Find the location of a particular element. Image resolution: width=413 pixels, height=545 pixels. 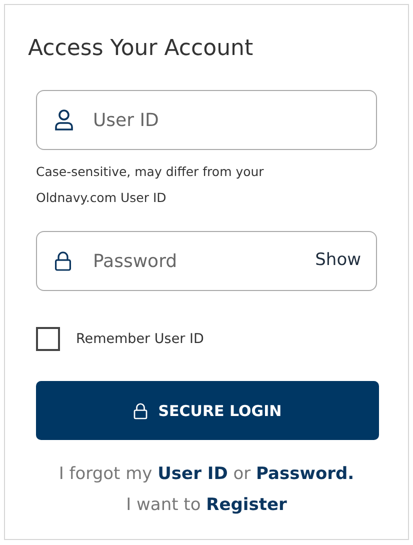

remember-checkbox is located at coordinates (48, 339).